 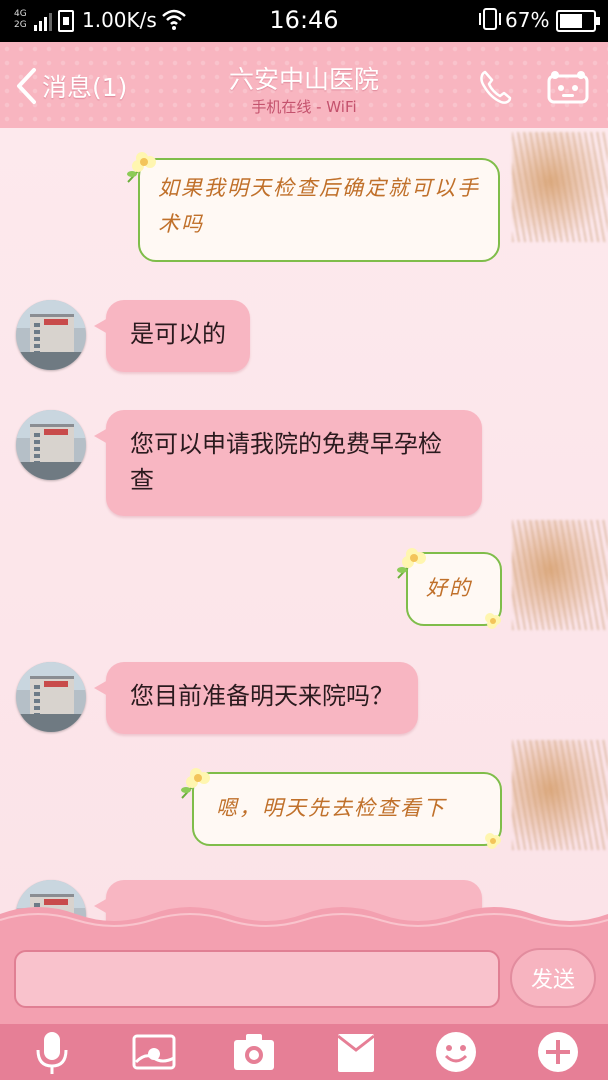 What do you see at coordinates (304, 107) in the screenshot?
I see `online-status: 手机在线 - WiFi` at bounding box center [304, 107].